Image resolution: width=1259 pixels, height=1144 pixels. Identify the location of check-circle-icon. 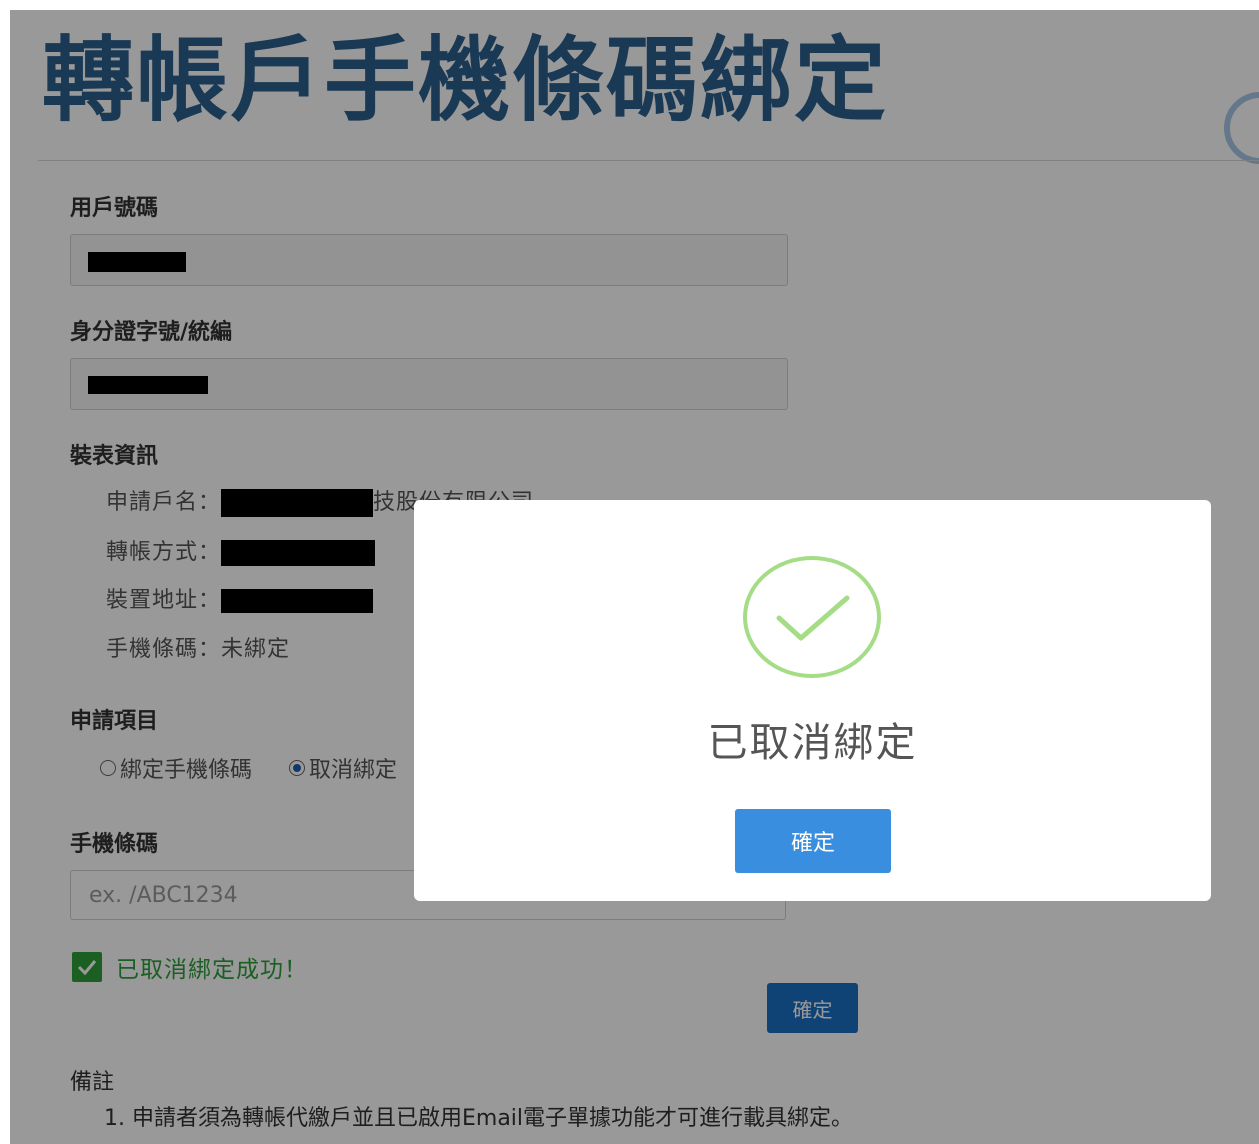
(812, 617).